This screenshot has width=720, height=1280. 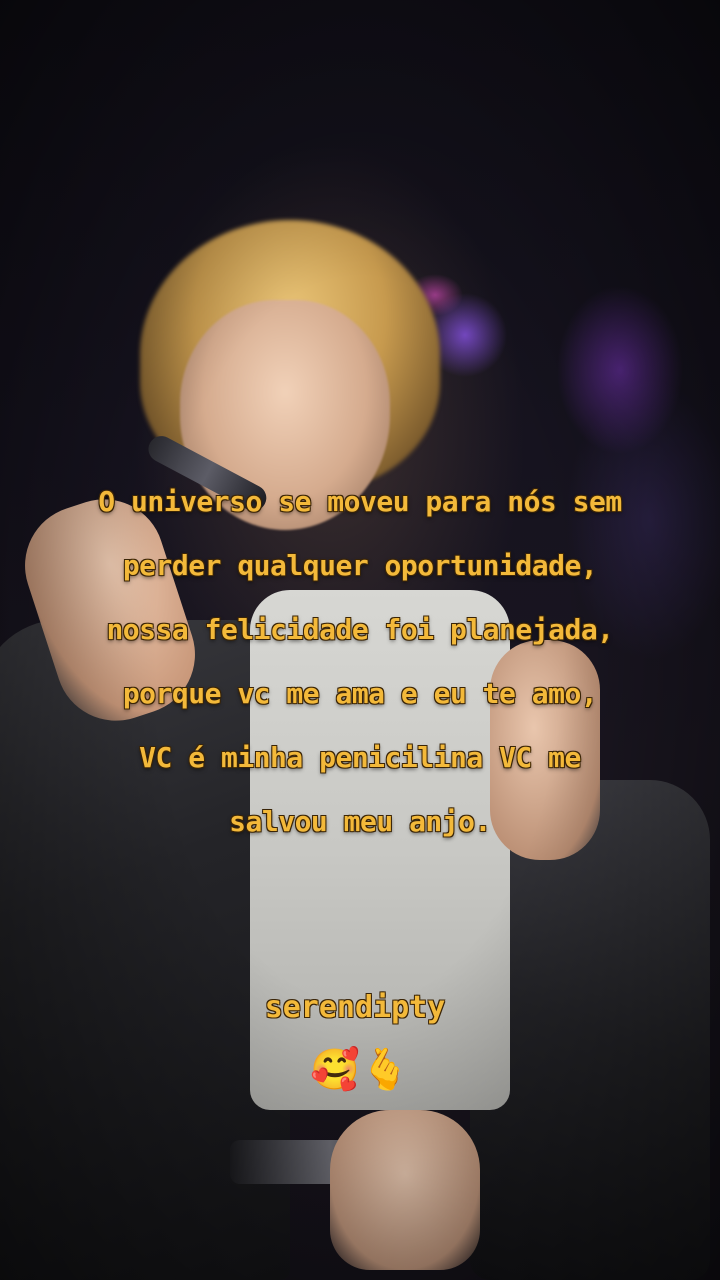 I want to click on emoji-reaction: 🥰🫰, so click(x=360, y=1069).